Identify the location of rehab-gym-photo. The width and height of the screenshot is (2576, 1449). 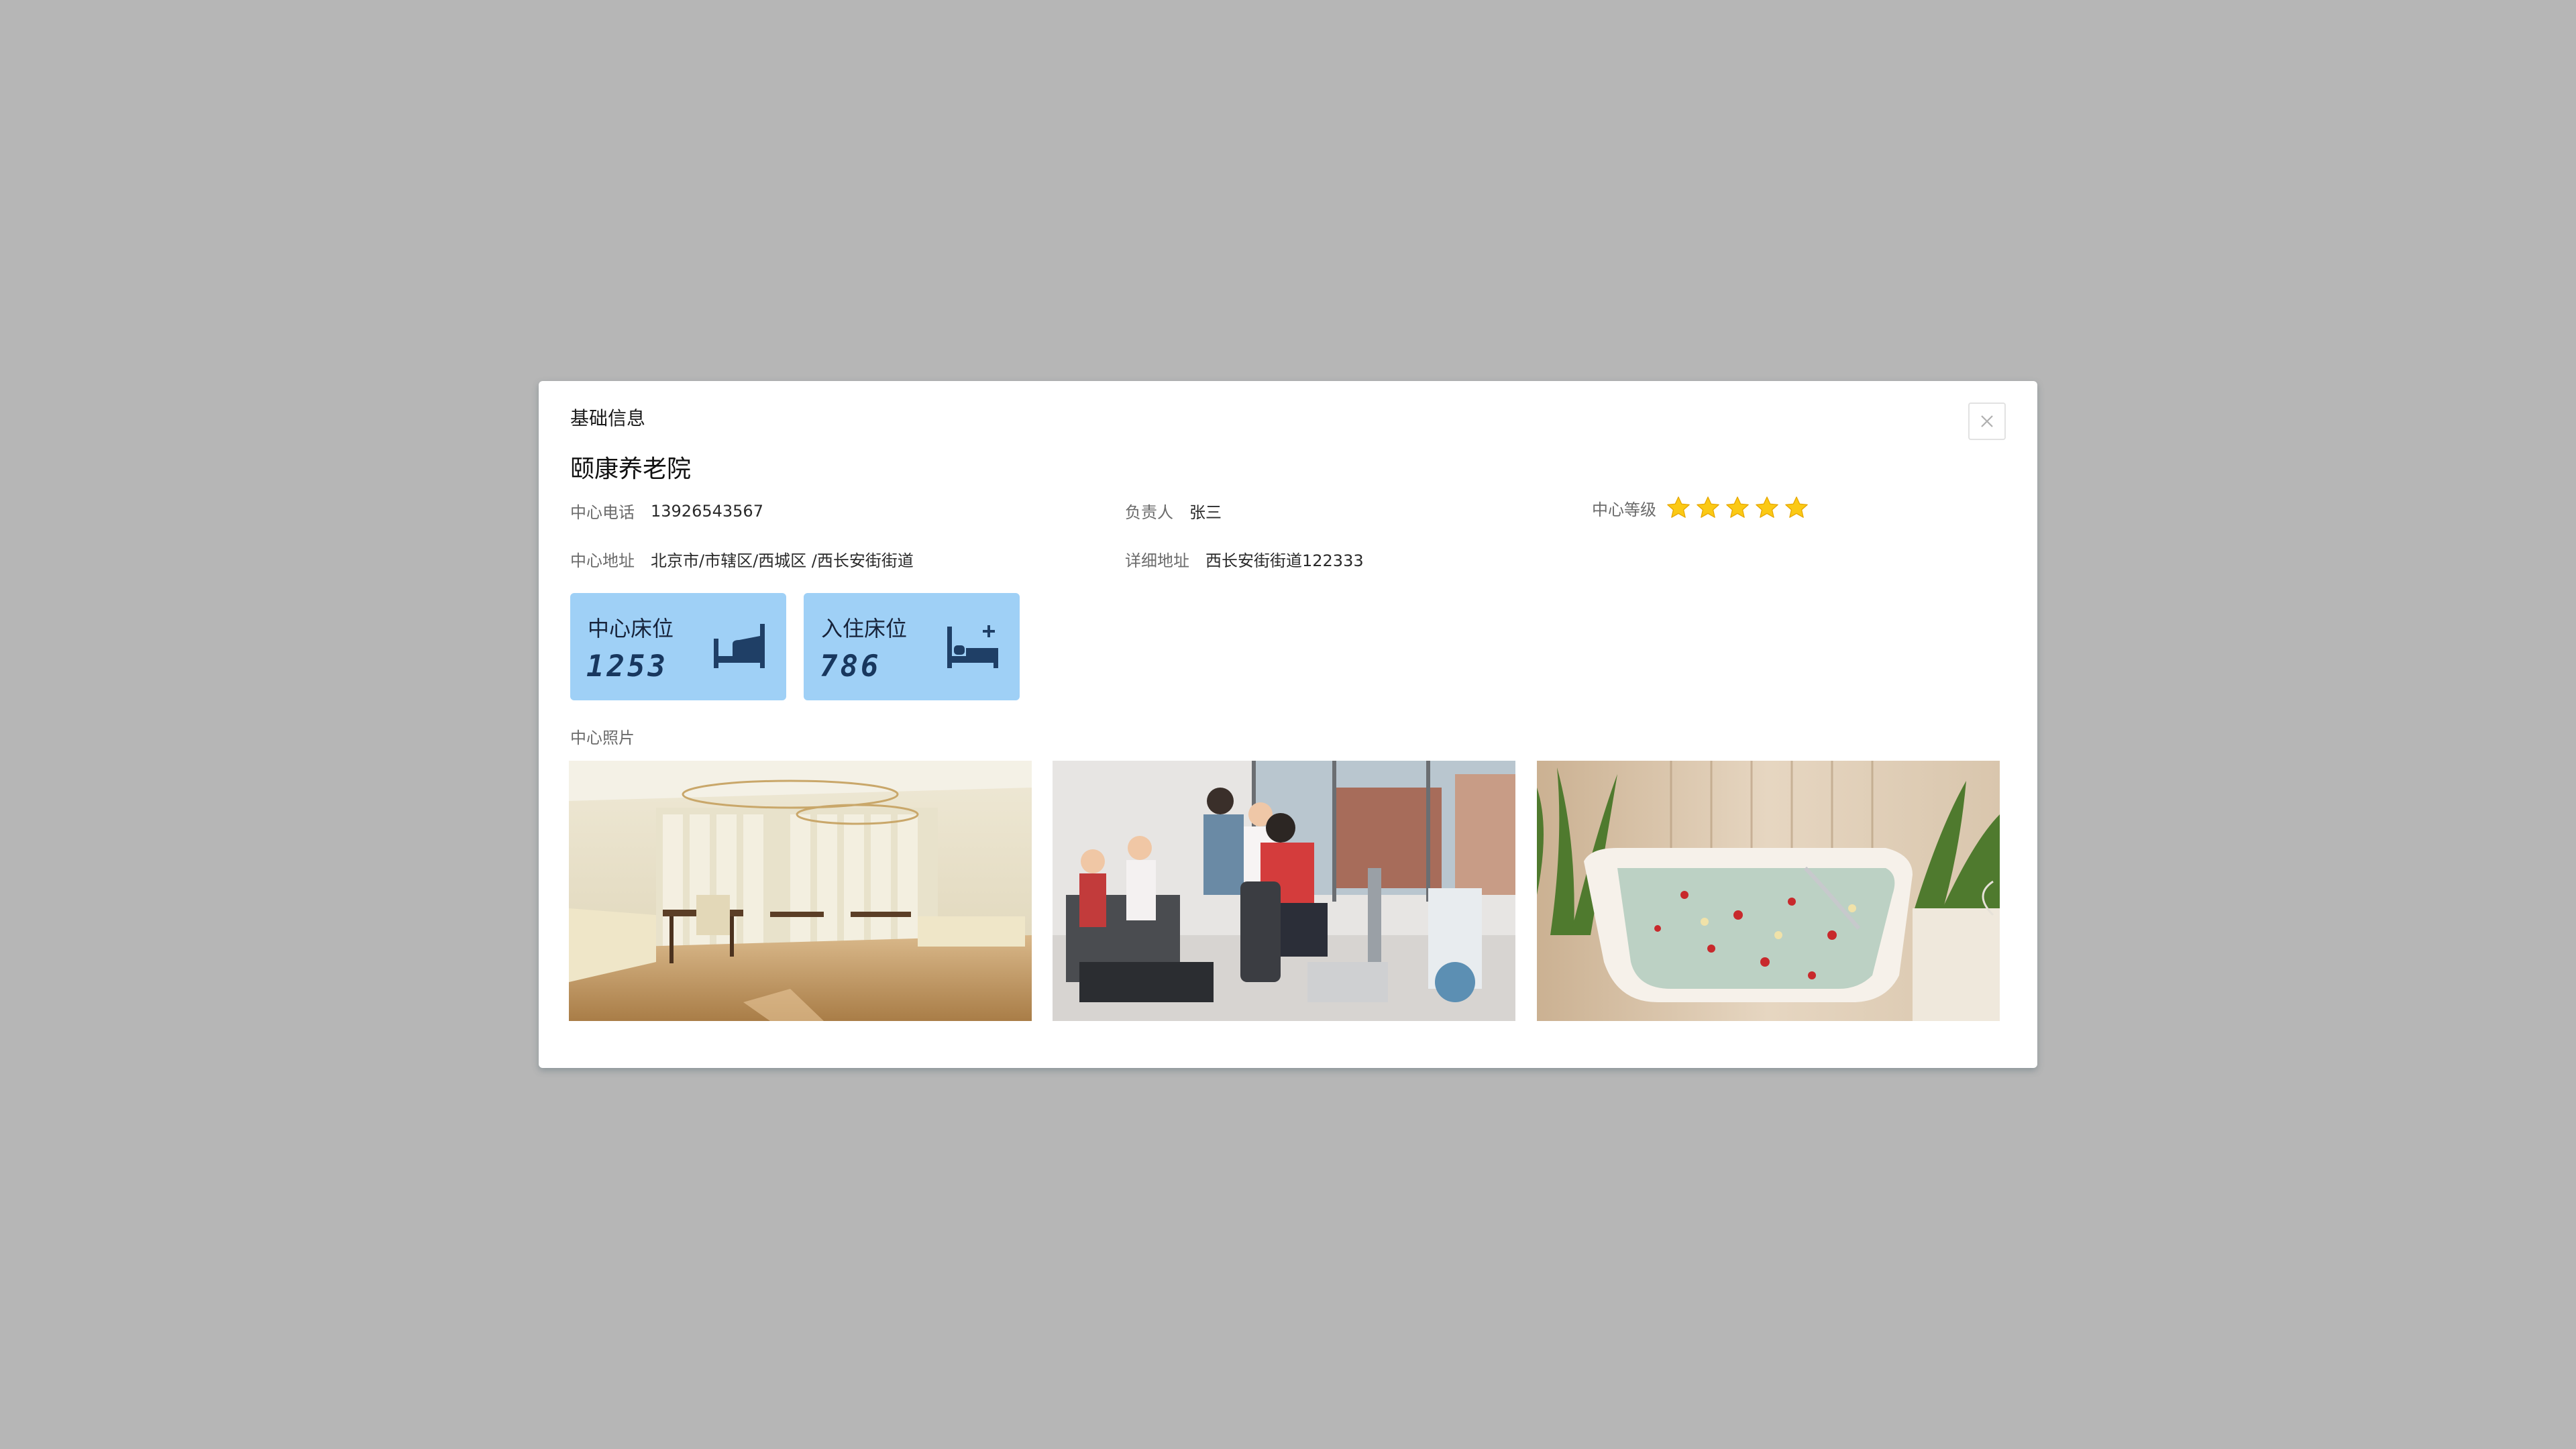
(1284, 891).